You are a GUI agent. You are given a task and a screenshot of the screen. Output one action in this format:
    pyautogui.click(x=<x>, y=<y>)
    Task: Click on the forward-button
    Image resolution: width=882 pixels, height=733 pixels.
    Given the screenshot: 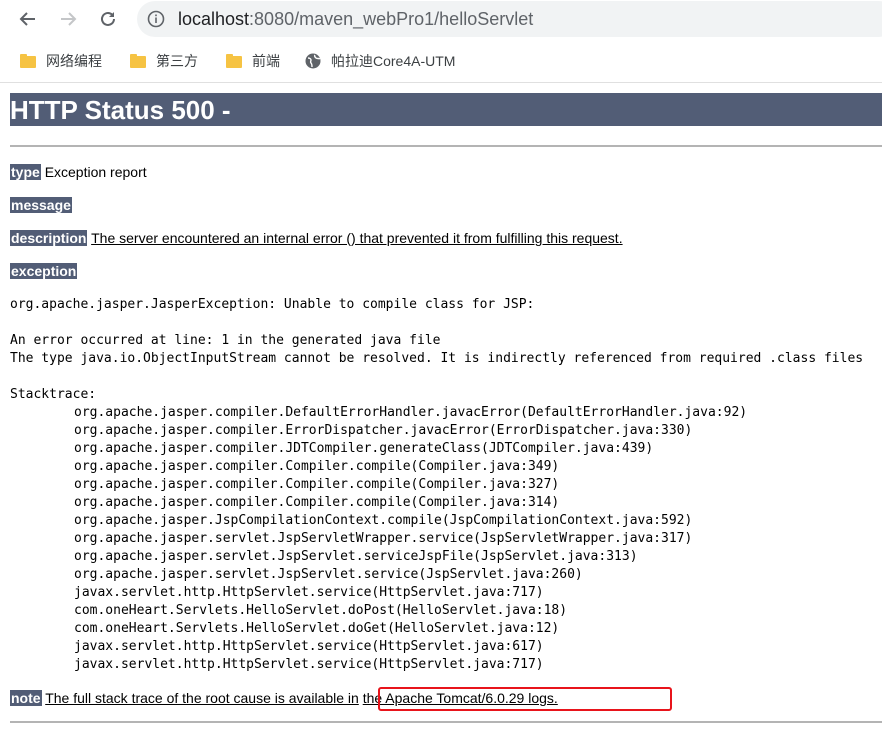 What is the action you would take?
    pyautogui.click(x=68, y=19)
    